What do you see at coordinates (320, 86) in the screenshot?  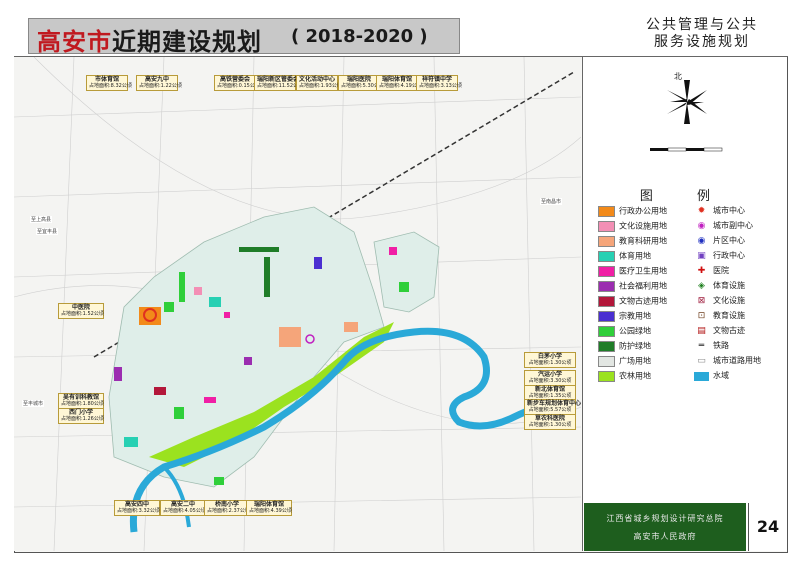 I see `facility-area: 占地面积:1.93公顷` at bounding box center [320, 86].